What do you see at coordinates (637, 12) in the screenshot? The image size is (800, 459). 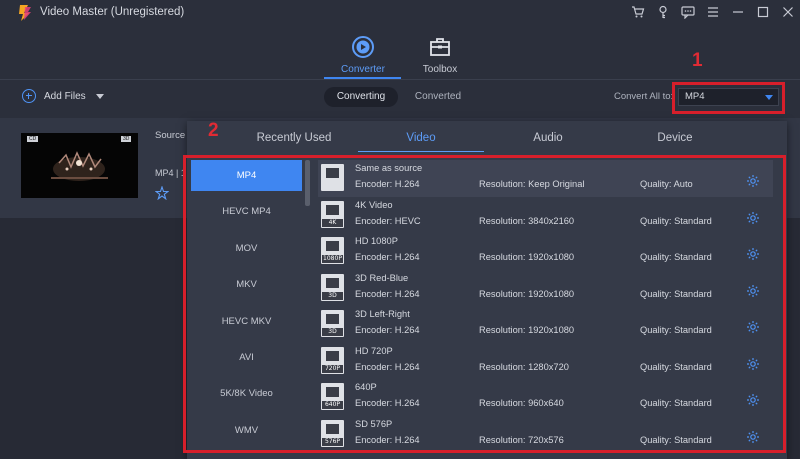 I see `cart-icon` at bounding box center [637, 12].